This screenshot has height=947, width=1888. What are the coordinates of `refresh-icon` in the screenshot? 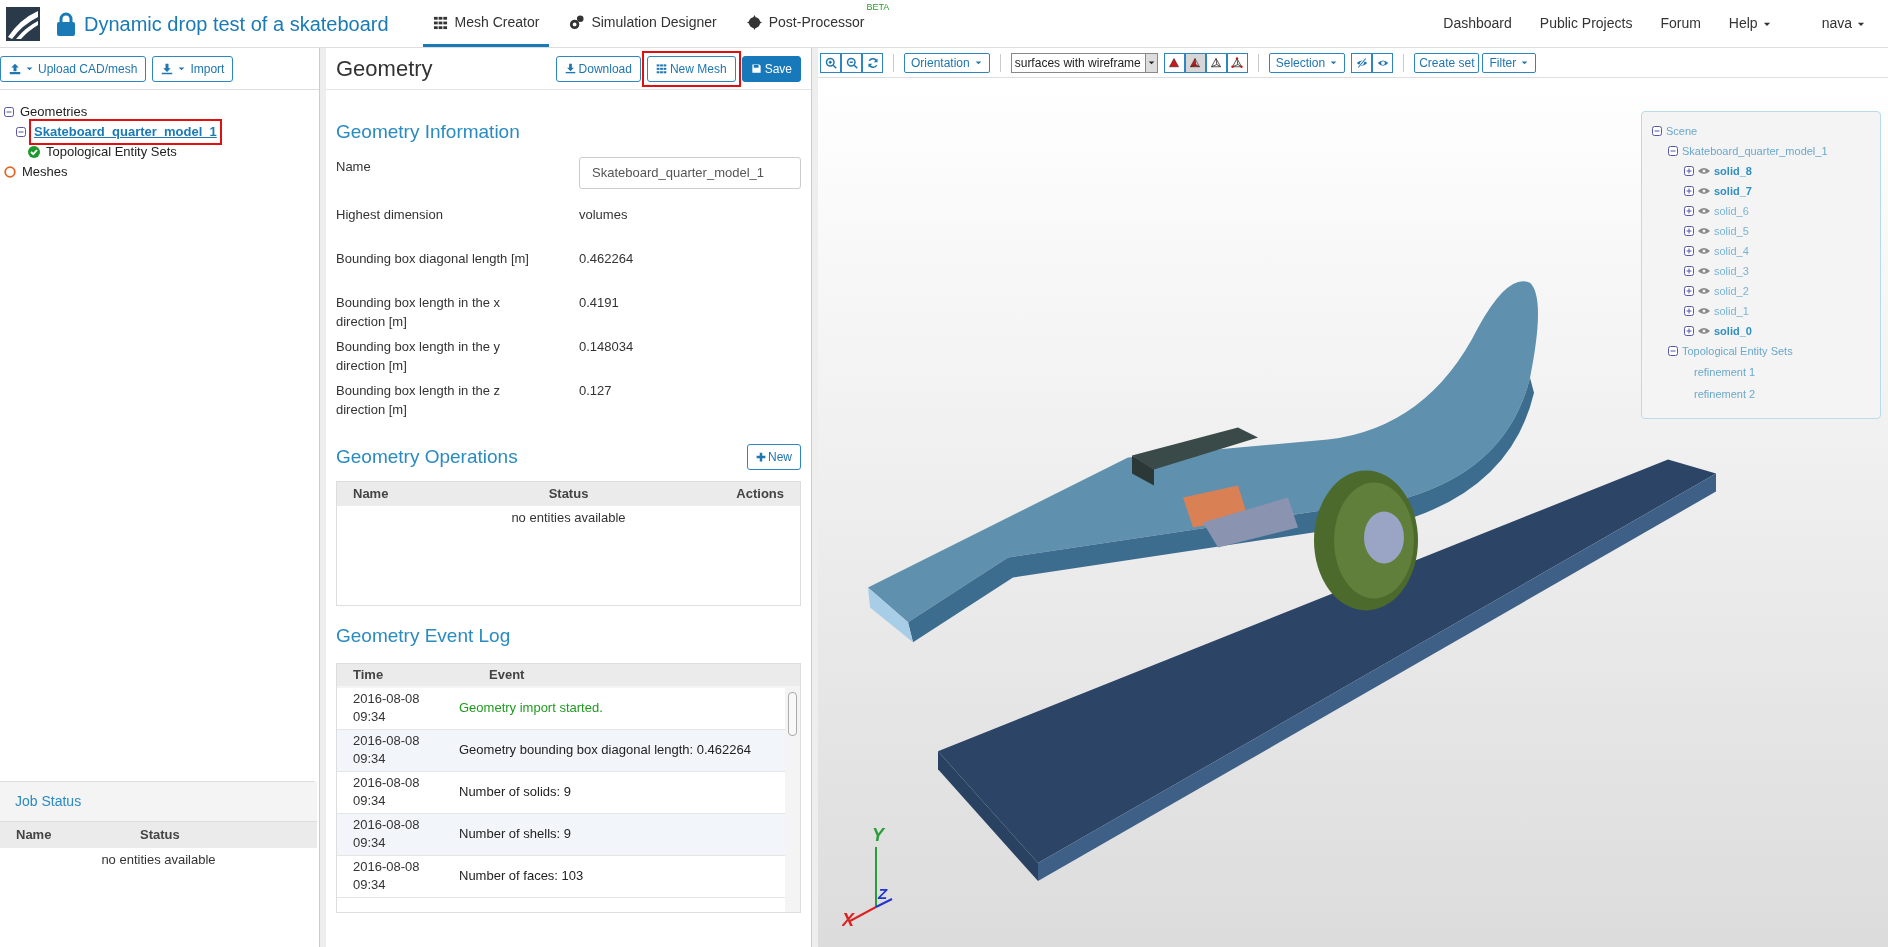 It's located at (872, 62).